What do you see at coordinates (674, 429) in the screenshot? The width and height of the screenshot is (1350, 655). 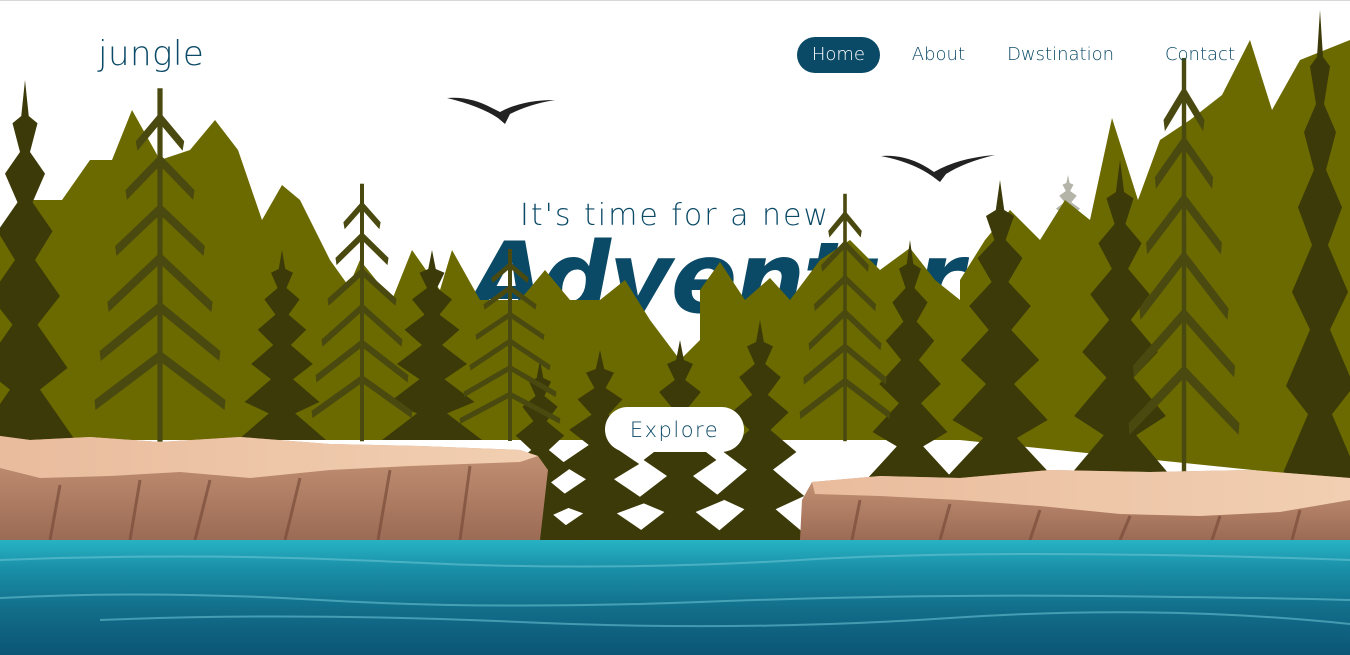 I see `explore-button: Explore` at bounding box center [674, 429].